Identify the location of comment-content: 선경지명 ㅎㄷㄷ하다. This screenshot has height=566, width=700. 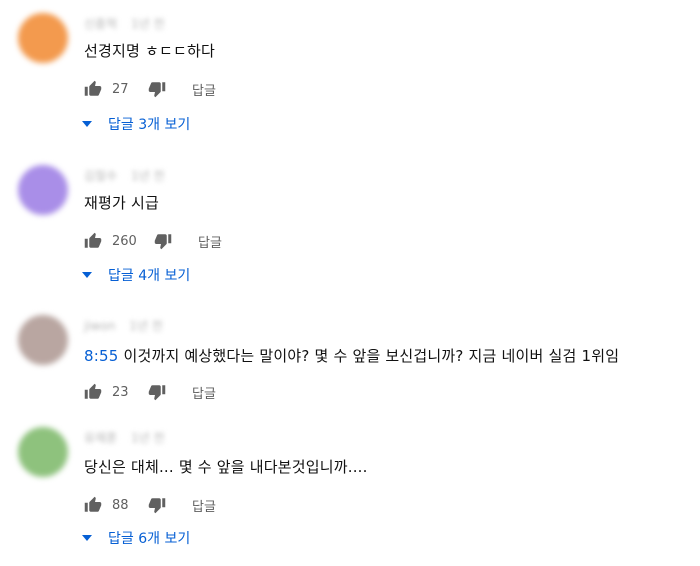
(149, 51).